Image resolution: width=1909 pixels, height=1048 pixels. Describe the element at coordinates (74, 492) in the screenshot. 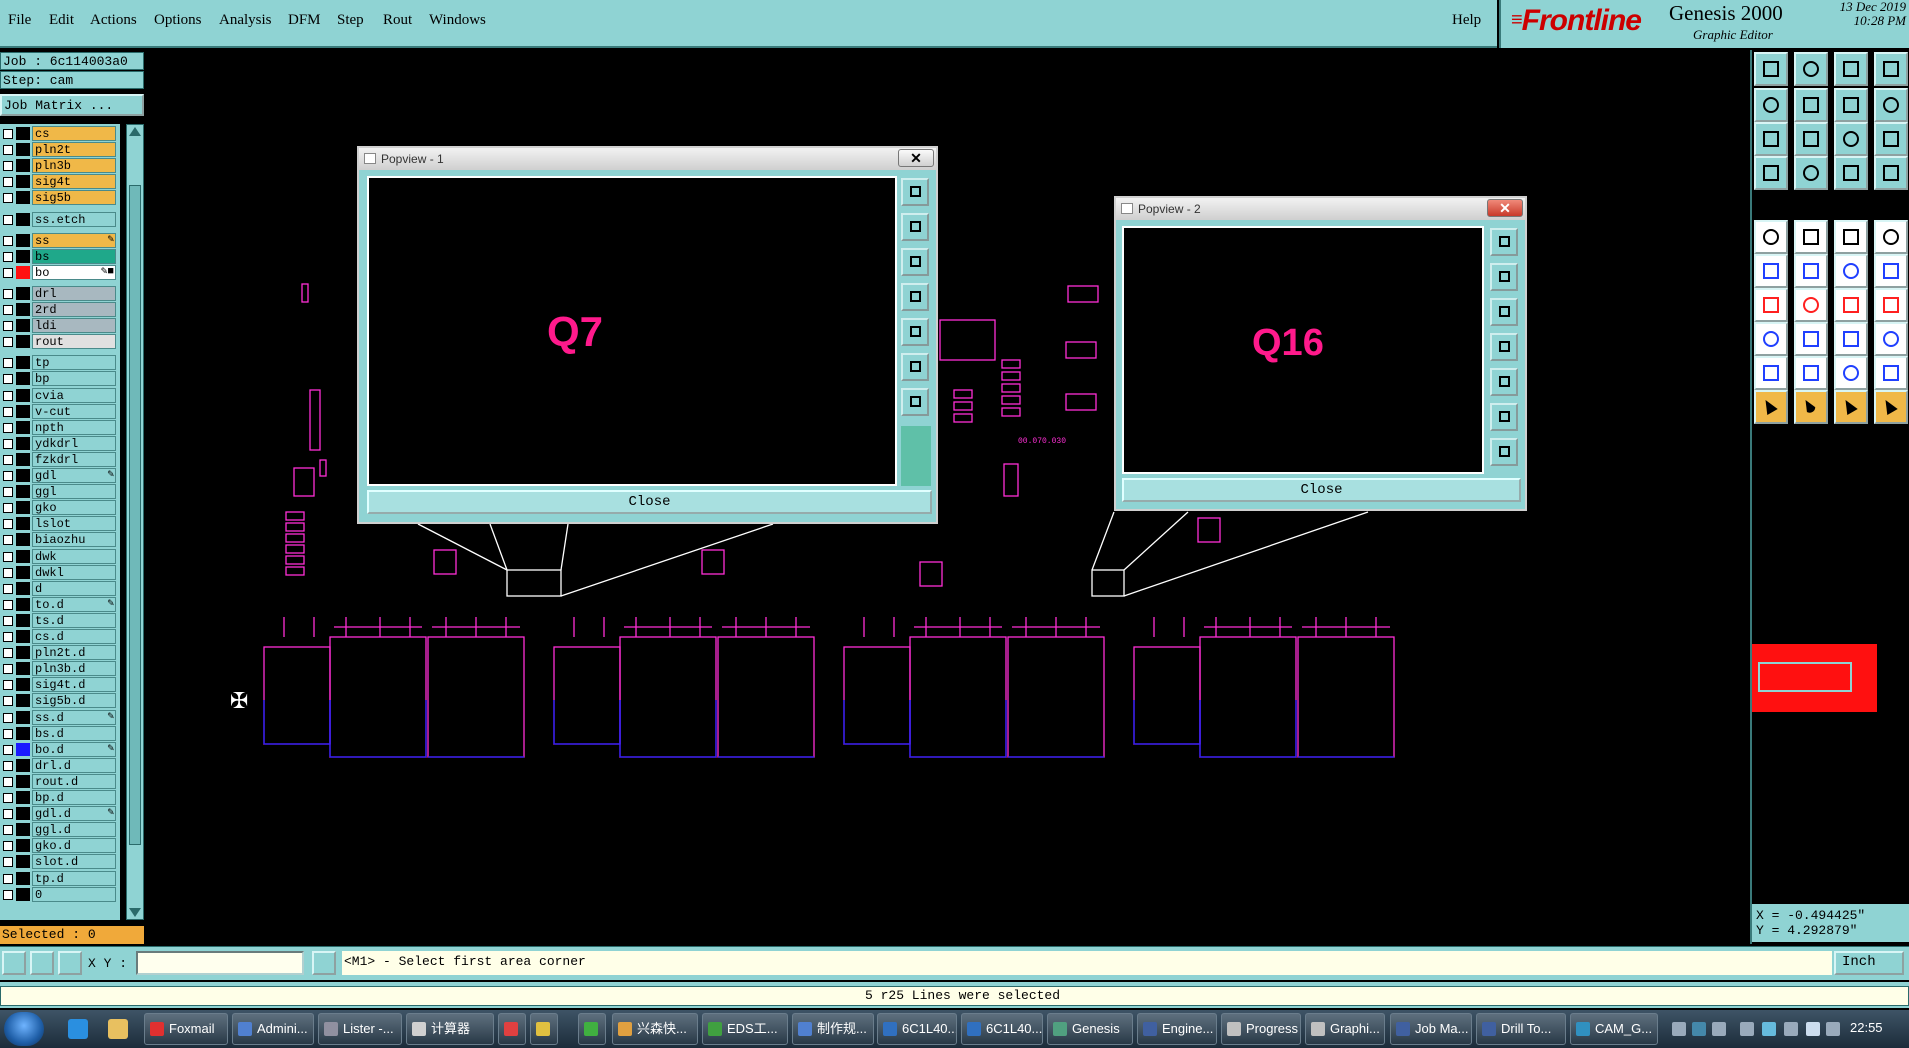

I see `layer-name: ggl` at that location.